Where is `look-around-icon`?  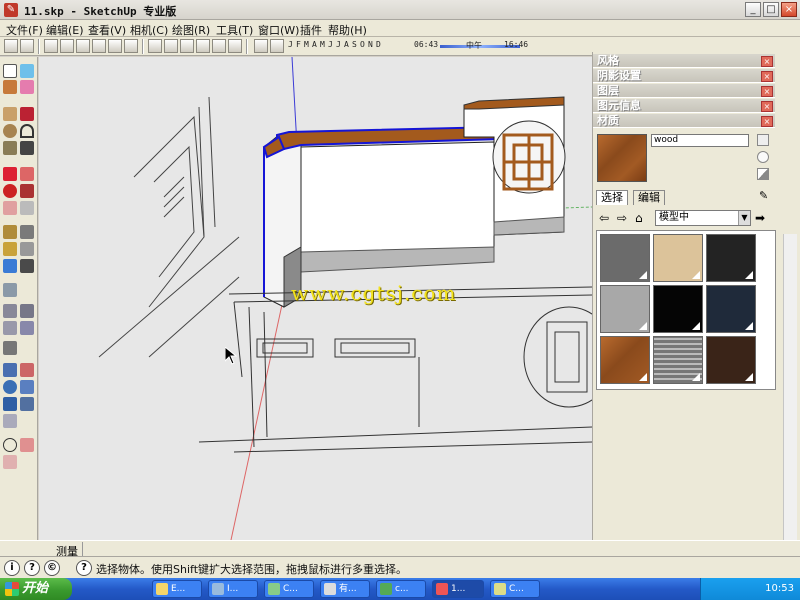 look-around-icon is located at coordinates (10, 462).